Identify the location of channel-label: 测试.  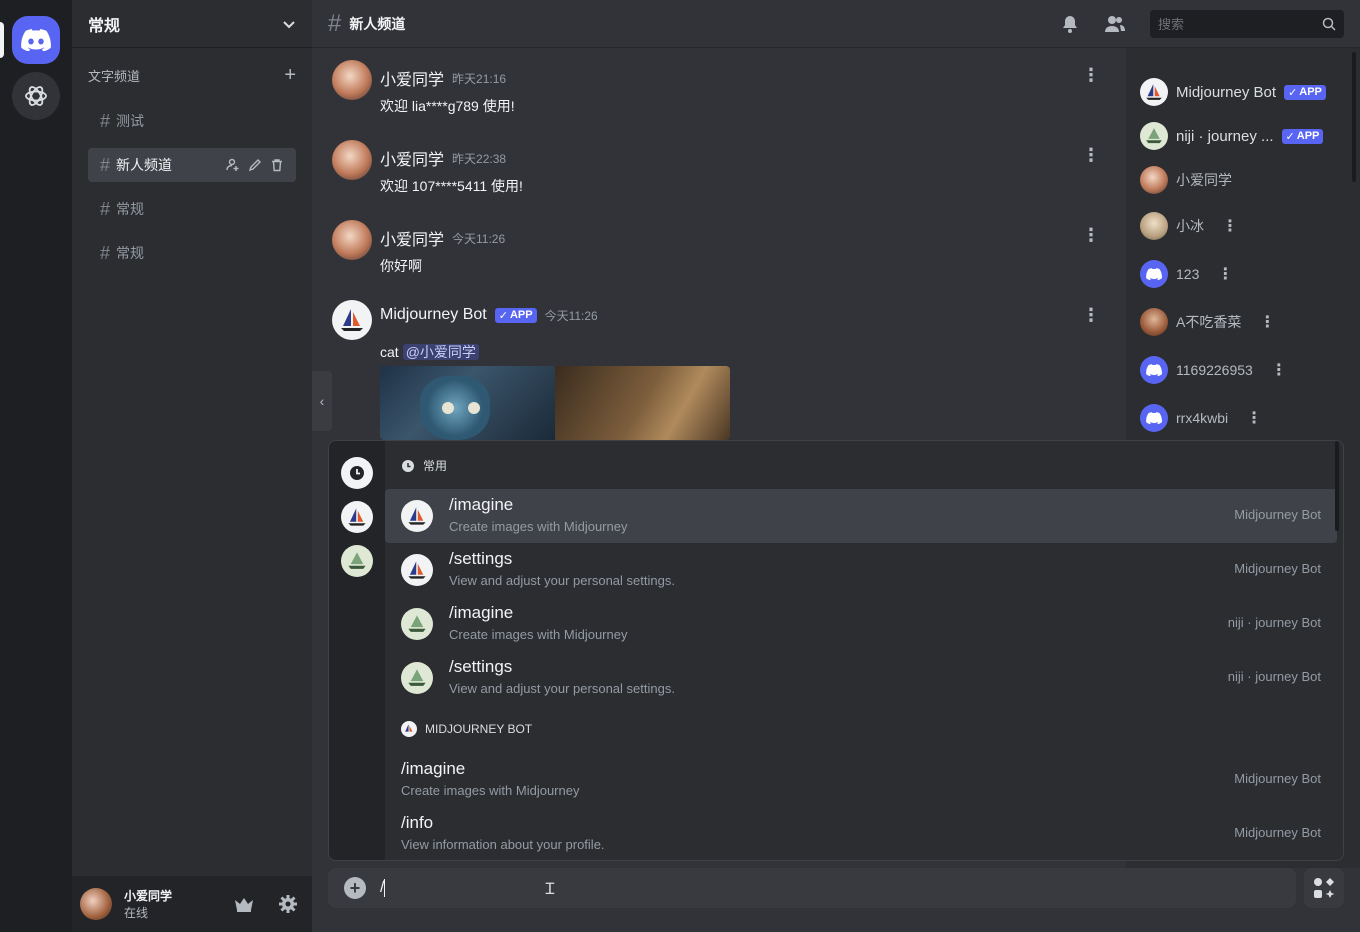
(130, 121).